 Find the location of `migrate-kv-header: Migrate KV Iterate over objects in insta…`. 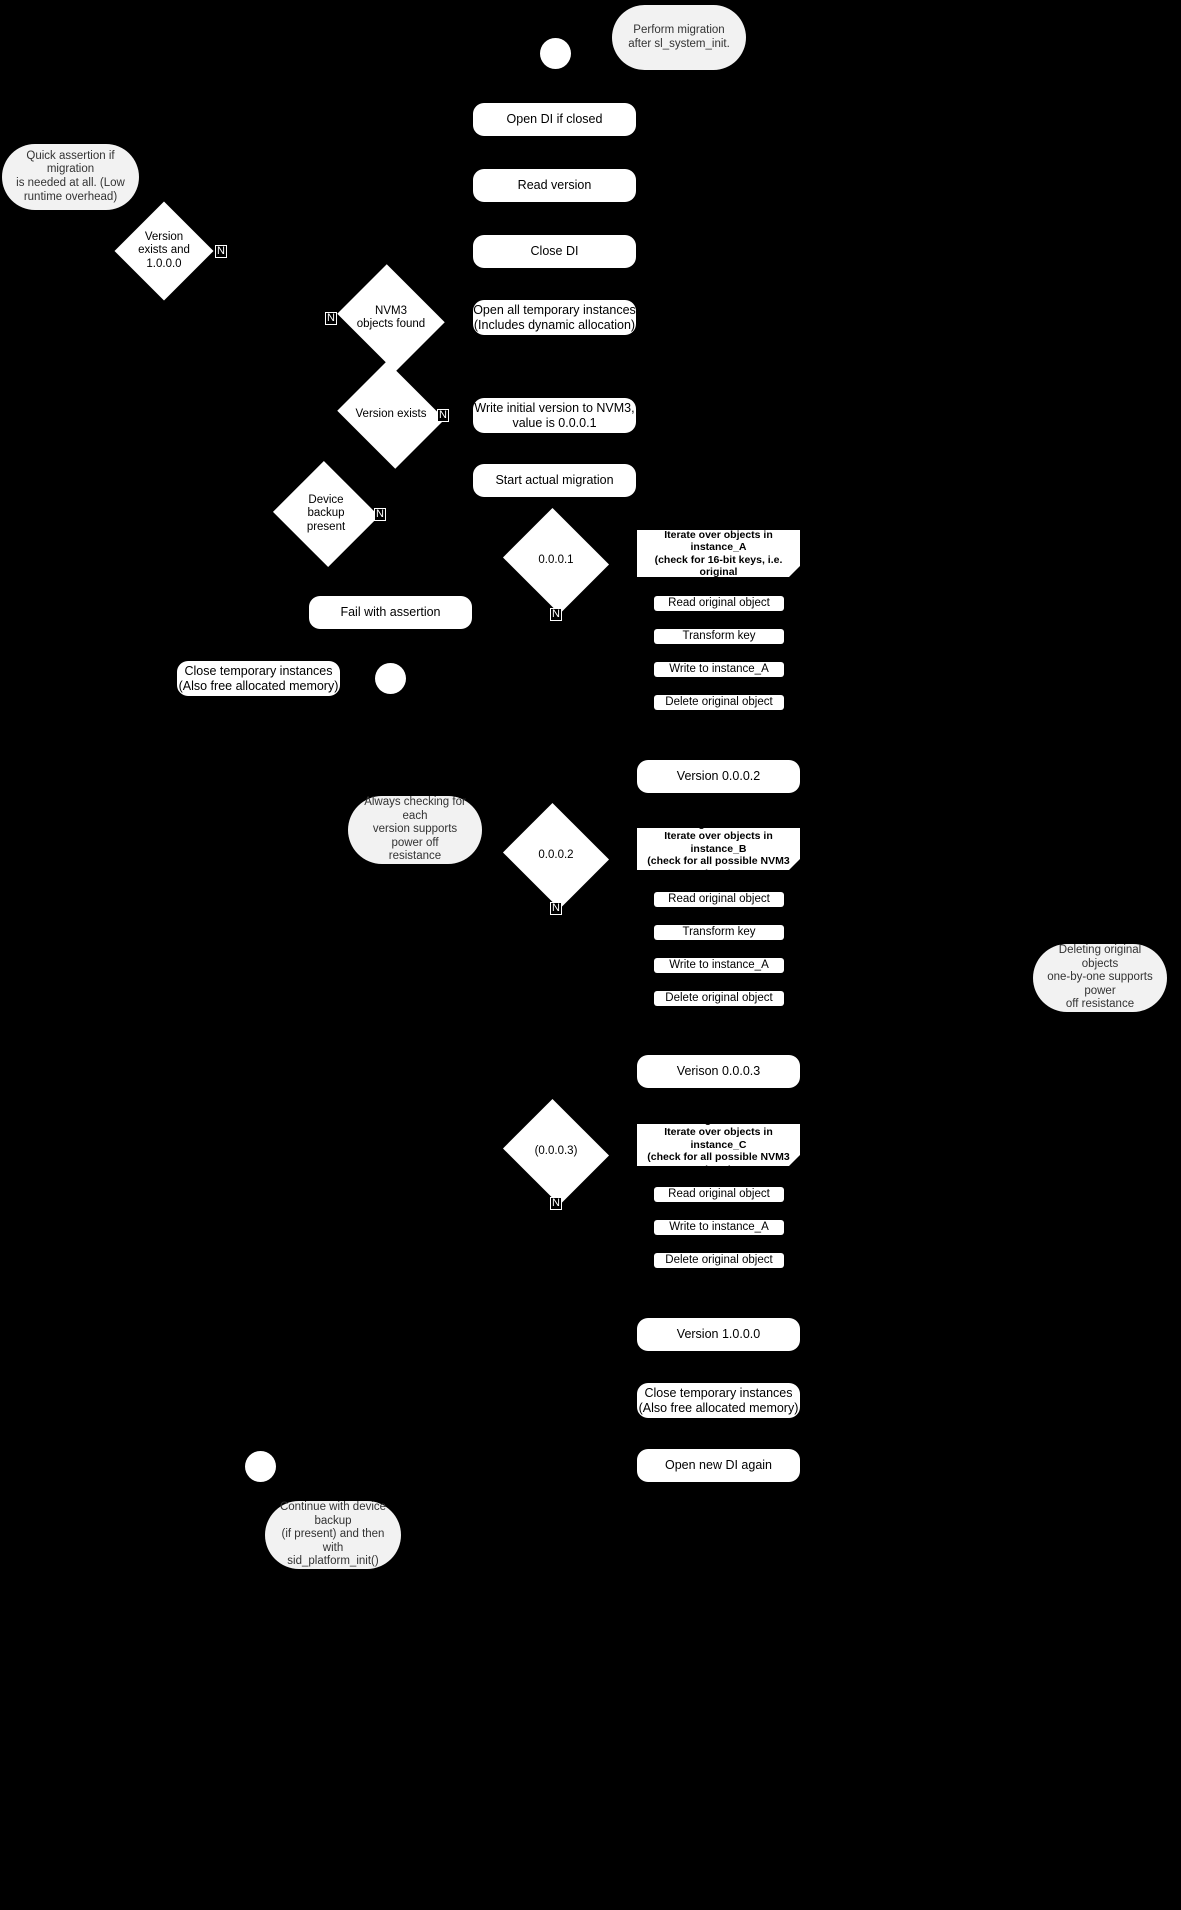

migrate-kv-header: Migrate KV Iterate over objects in insta… is located at coordinates (718, 553).